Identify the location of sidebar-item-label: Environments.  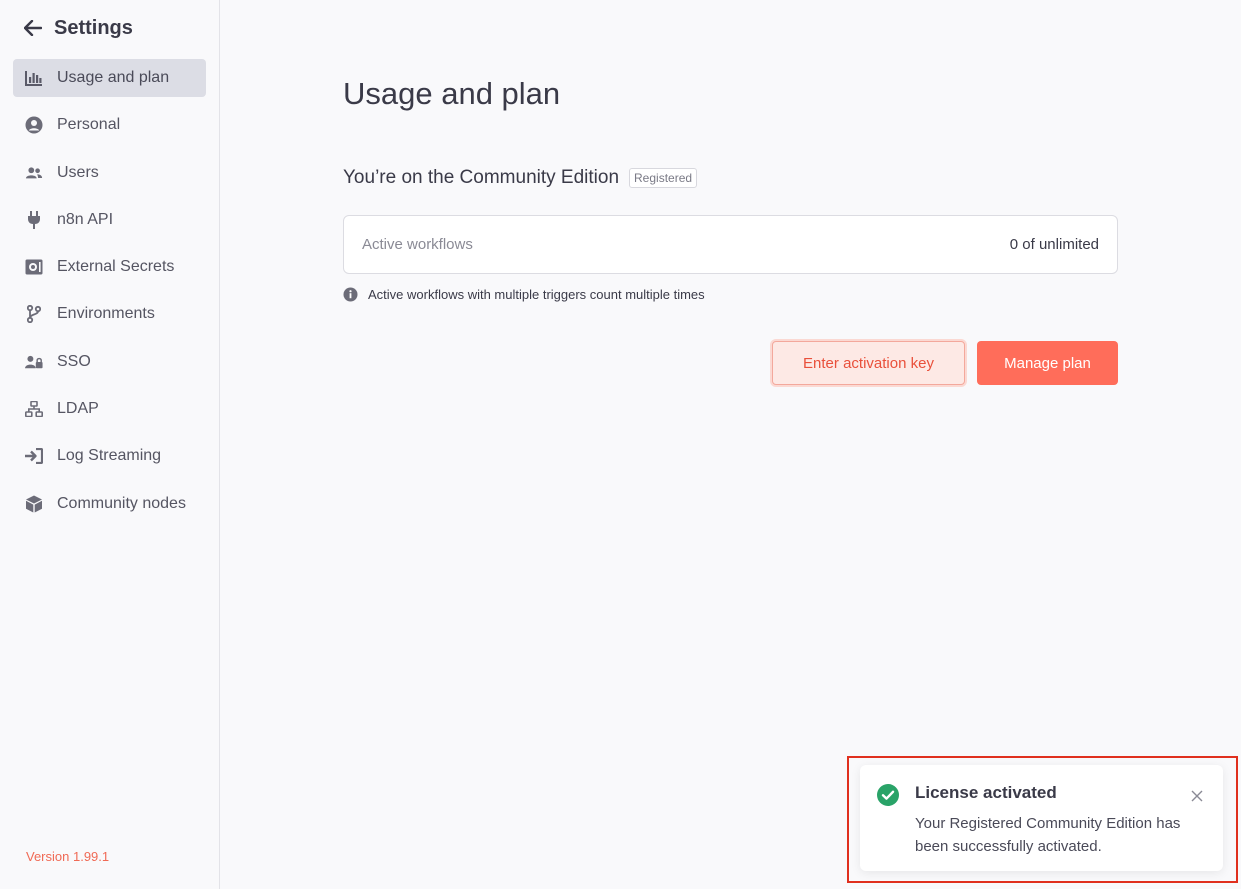
(106, 314).